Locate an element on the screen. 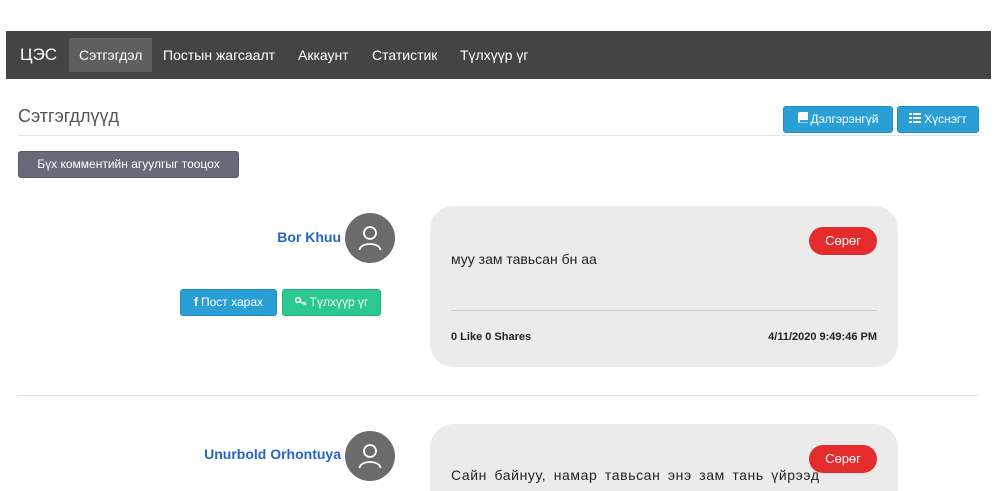 This screenshot has height=491, width=1005. nav-item-statistics: Статистик is located at coordinates (404, 55).